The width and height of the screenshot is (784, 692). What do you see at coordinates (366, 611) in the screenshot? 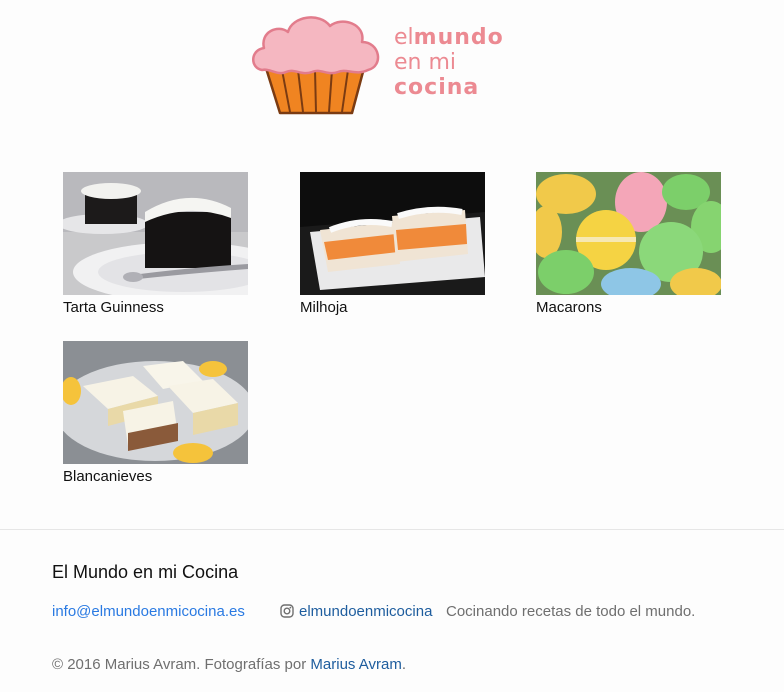
I see `instagram-handle: elmundoenmicocina` at bounding box center [366, 611].